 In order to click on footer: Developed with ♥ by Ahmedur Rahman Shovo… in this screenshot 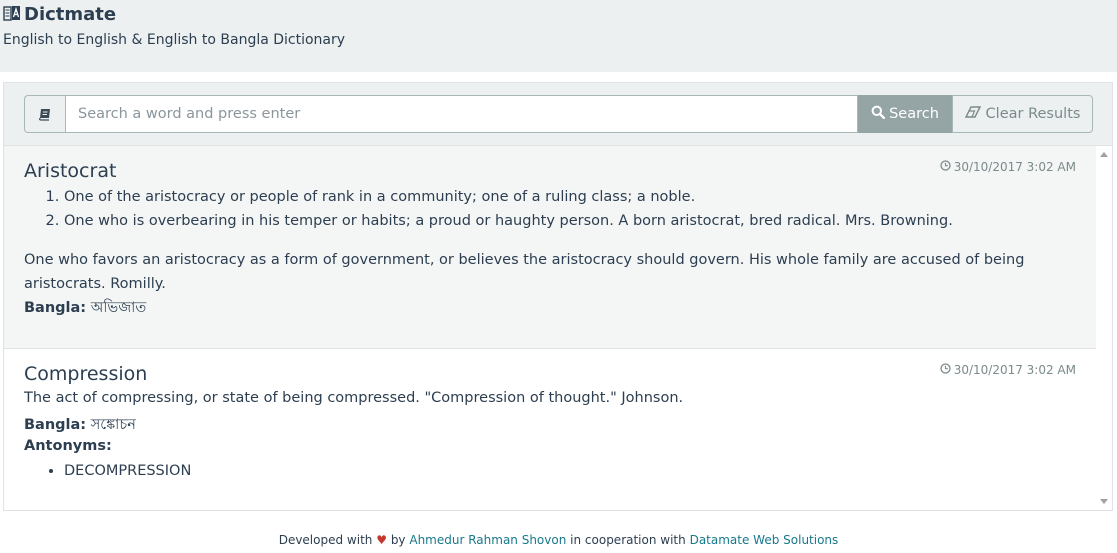, I will do `click(558, 540)`.